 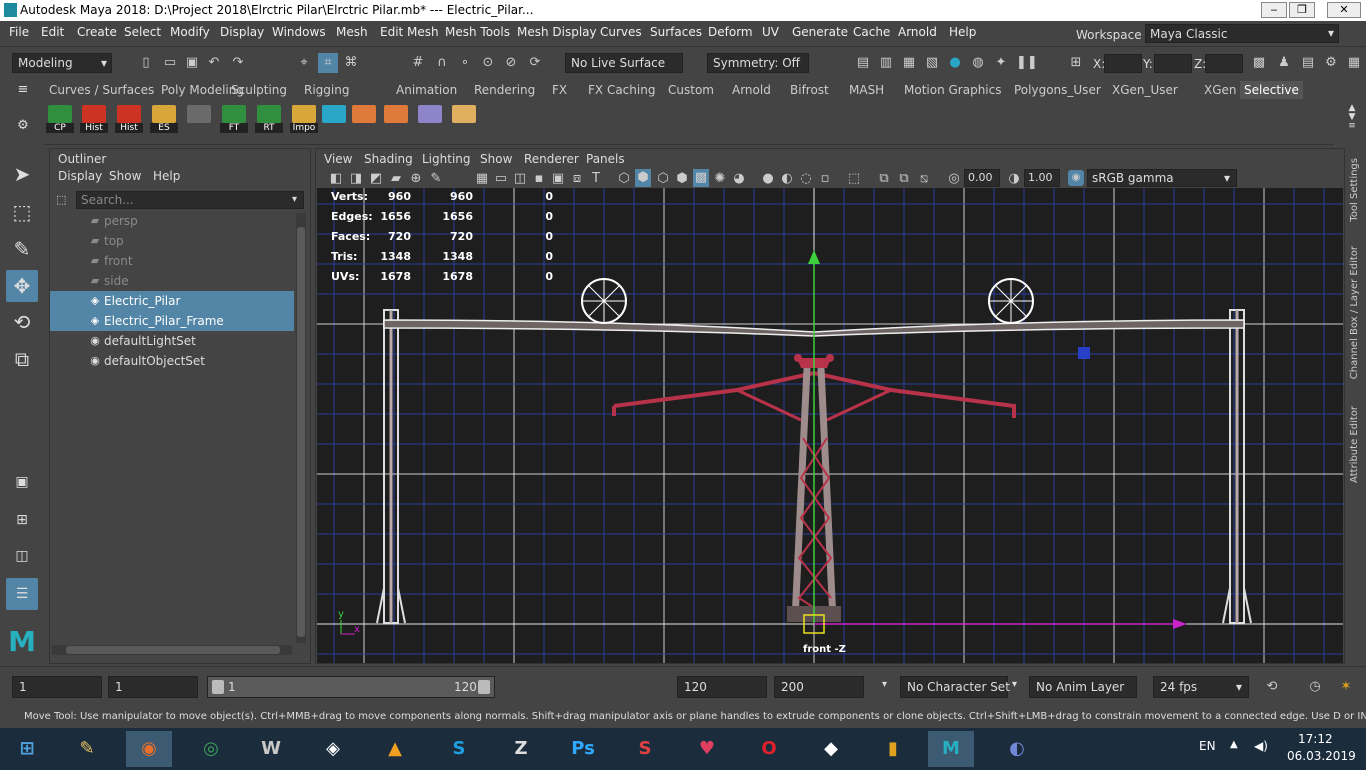 What do you see at coordinates (395, 749) in the screenshot?
I see `taskbar-archicad-icon: ▲` at bounding box center [395, 749].